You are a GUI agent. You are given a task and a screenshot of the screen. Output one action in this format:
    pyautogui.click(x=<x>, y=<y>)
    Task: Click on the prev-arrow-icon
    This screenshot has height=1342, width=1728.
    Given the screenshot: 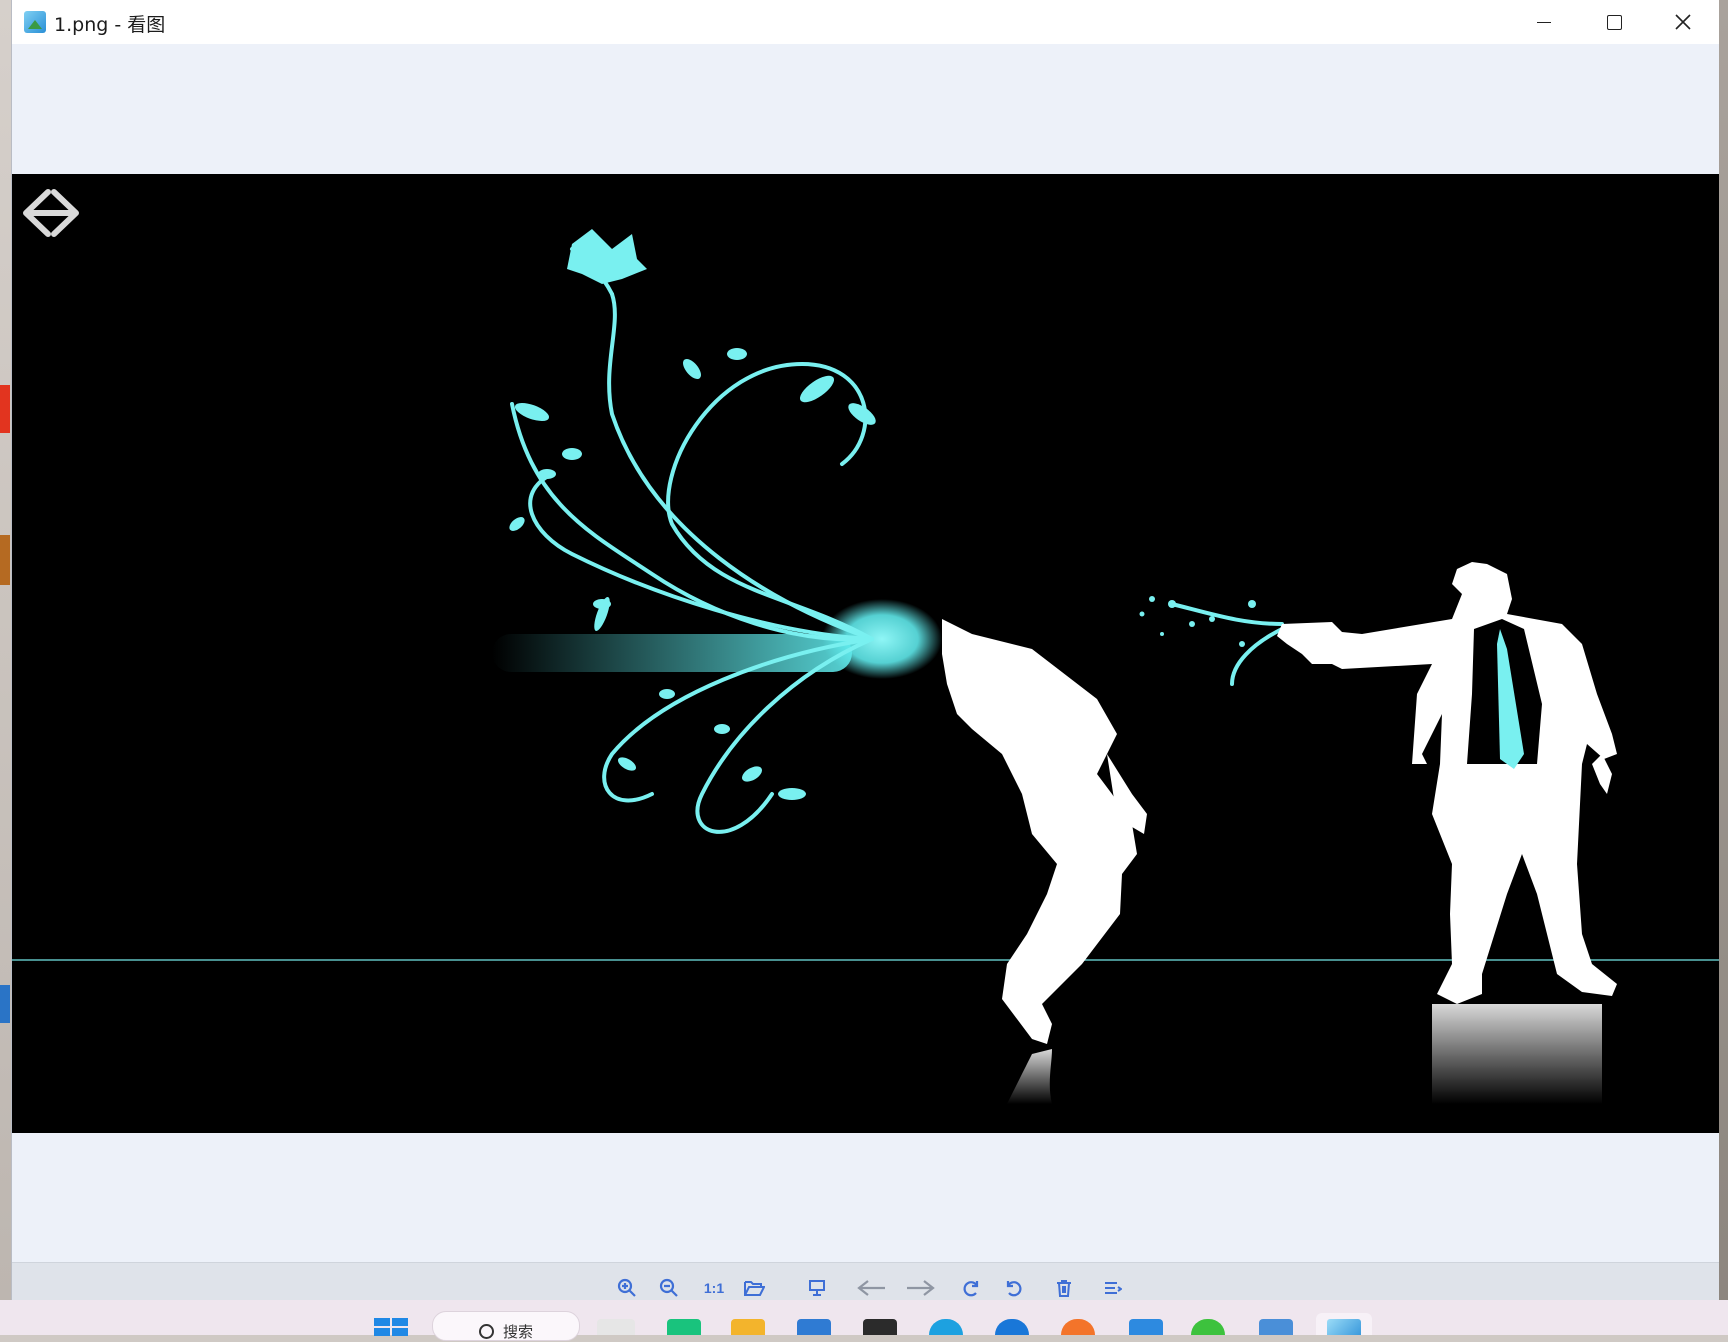 What is the action you would take?
    pyautogui.click(x=872, y=1288)
    